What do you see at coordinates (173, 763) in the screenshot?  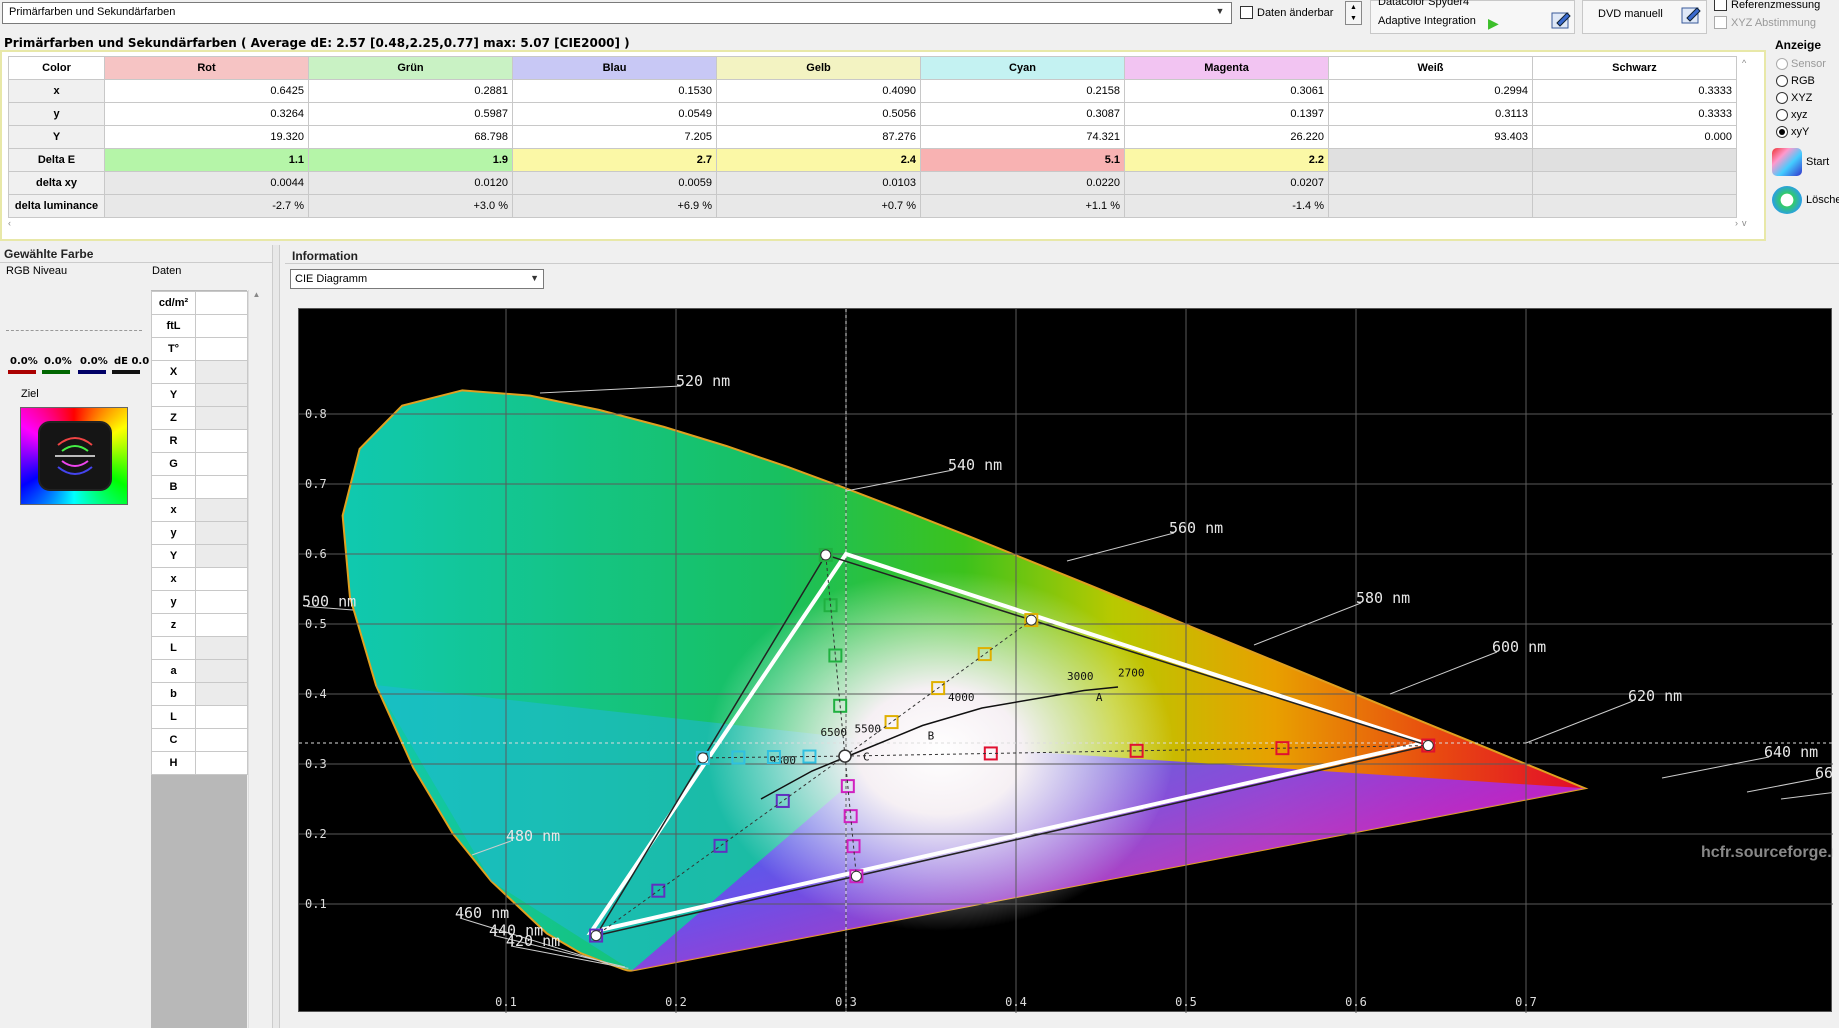 I see `data-key: H` at bounding box center [173, 763].